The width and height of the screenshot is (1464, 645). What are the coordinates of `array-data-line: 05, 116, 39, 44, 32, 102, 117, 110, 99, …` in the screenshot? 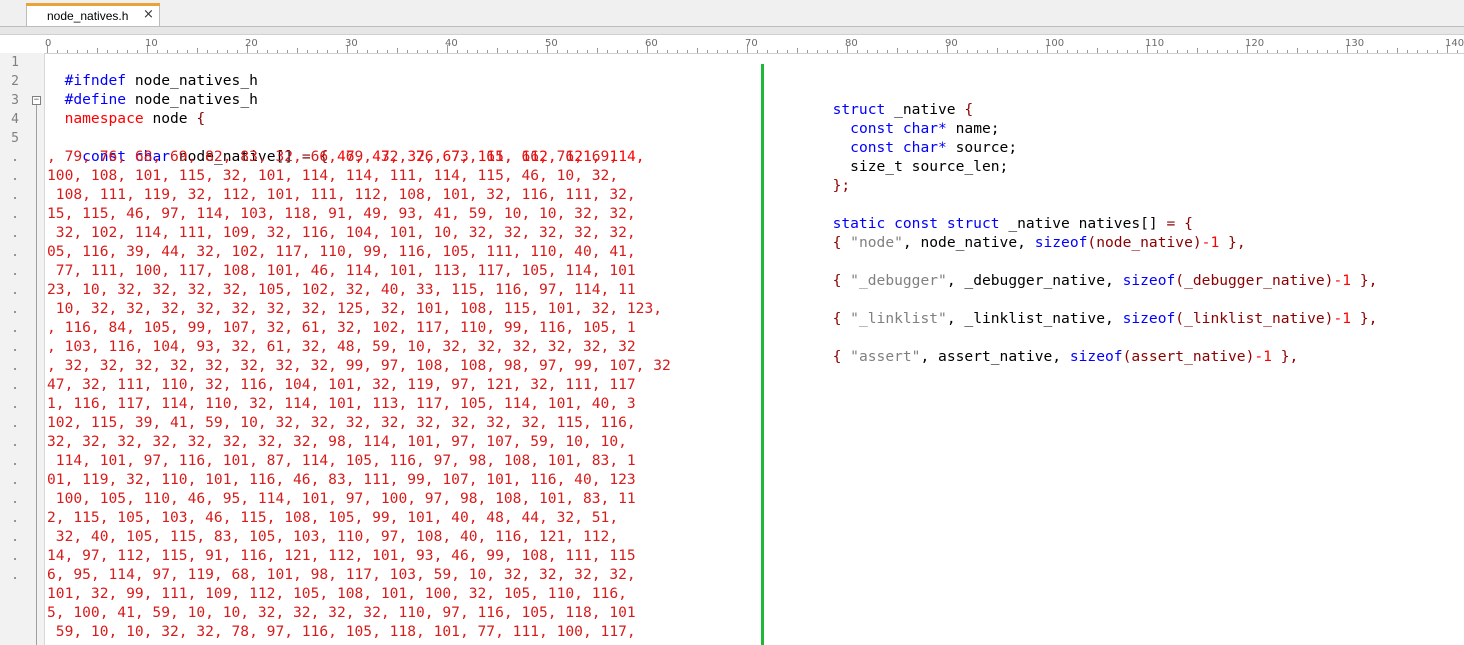 It's located at (341, 251).